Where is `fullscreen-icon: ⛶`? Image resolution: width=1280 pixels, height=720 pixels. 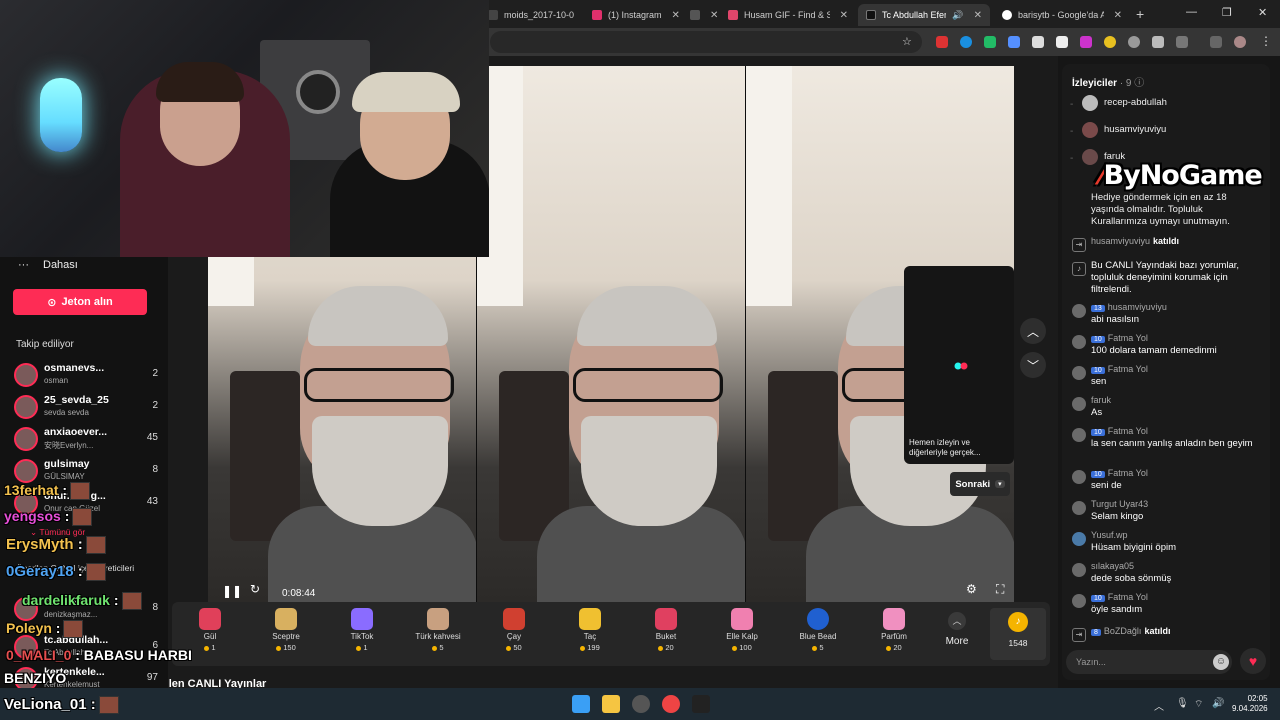
fullscreen-icon: ⛶ is located at coordinates (1000, 589).